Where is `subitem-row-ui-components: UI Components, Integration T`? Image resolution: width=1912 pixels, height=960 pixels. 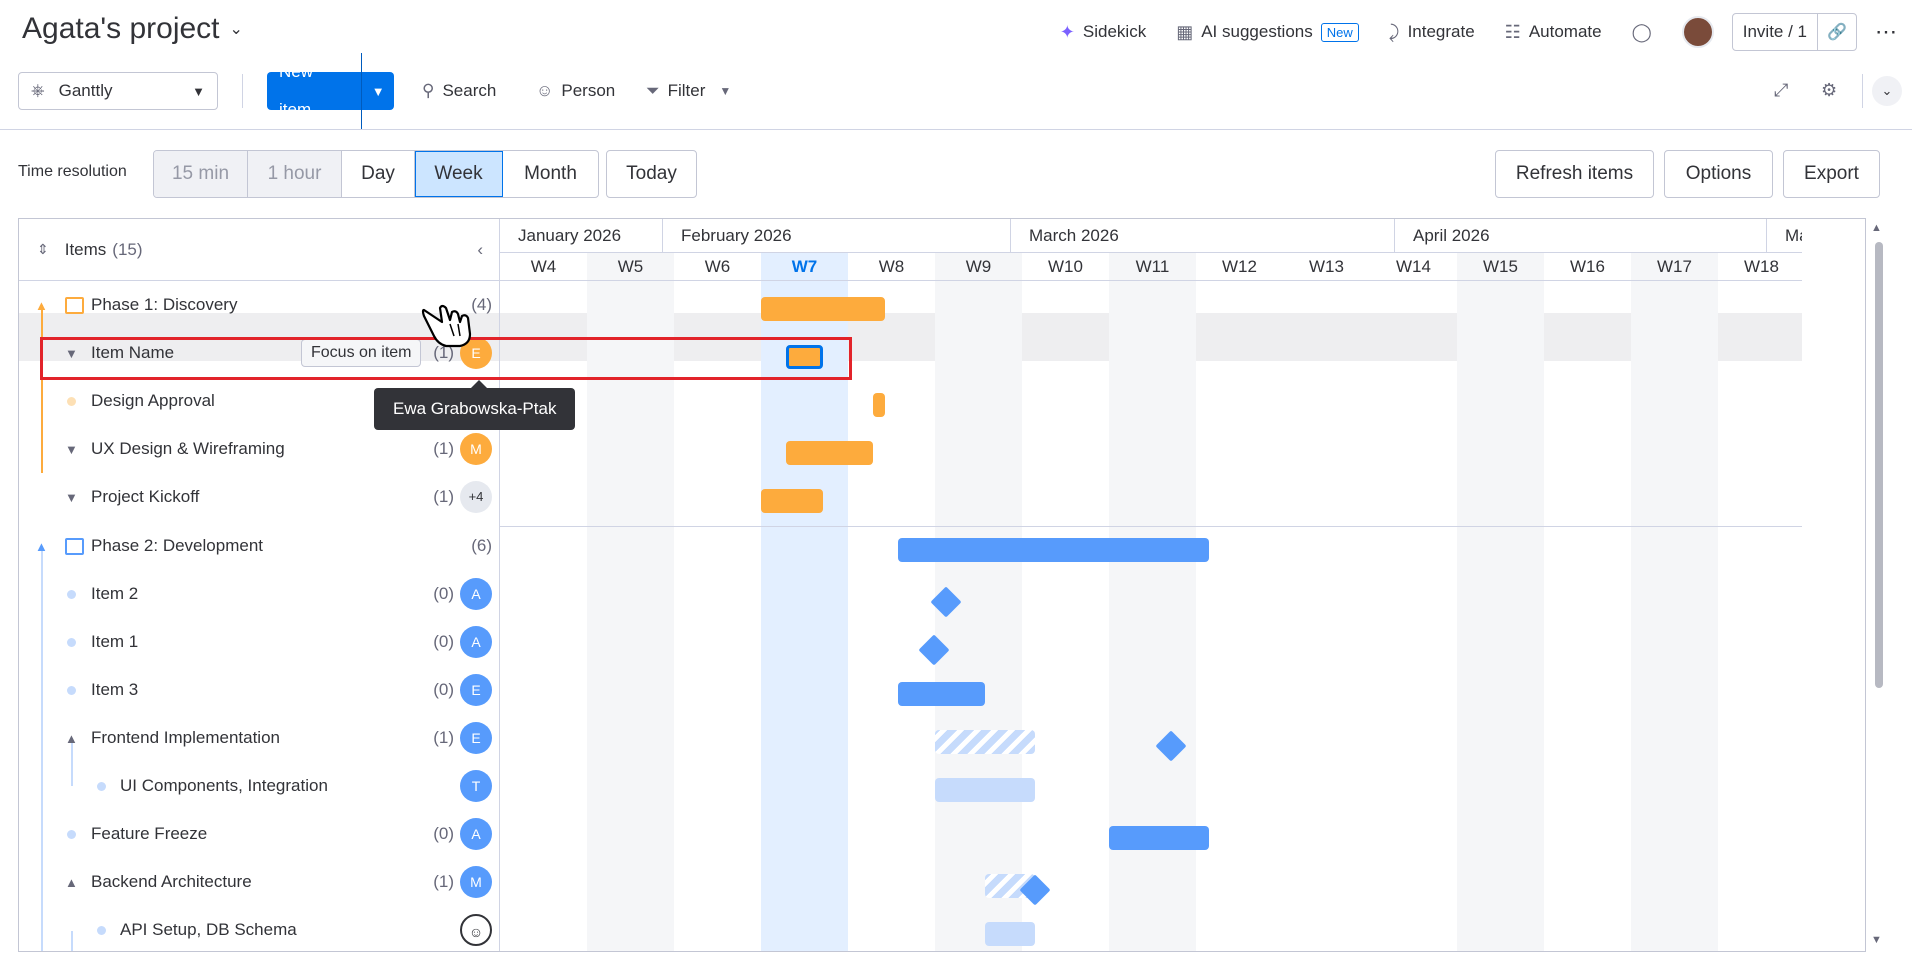
subitem-row-ui-components: UI Components, Integration T is located at coordinates (259, 786).